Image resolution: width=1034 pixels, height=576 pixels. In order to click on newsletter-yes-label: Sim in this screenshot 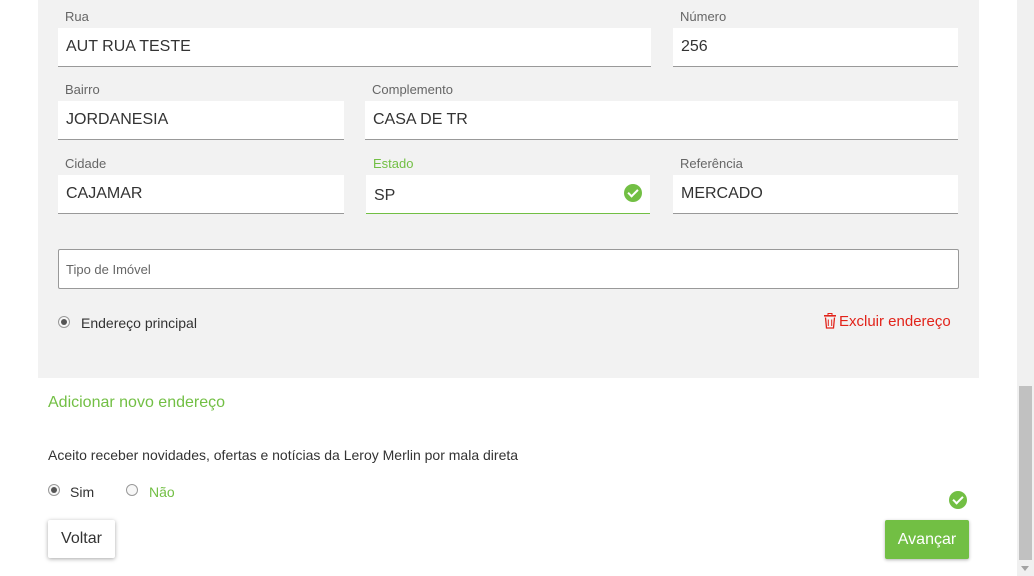, I will do `click(82, 492)`.